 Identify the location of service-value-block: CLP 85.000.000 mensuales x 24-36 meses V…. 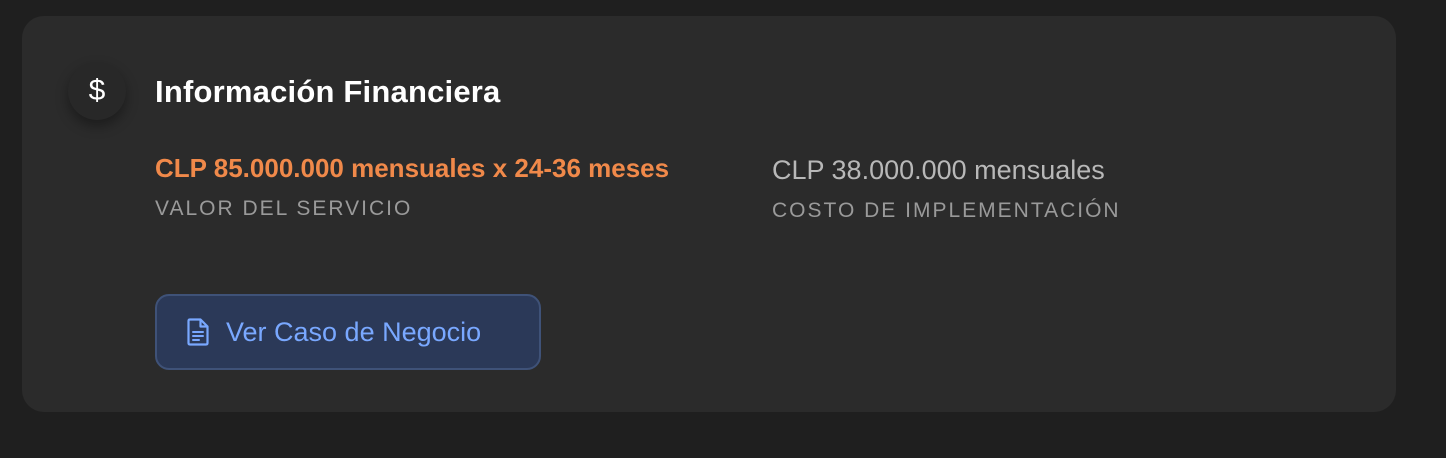
(425, 186).